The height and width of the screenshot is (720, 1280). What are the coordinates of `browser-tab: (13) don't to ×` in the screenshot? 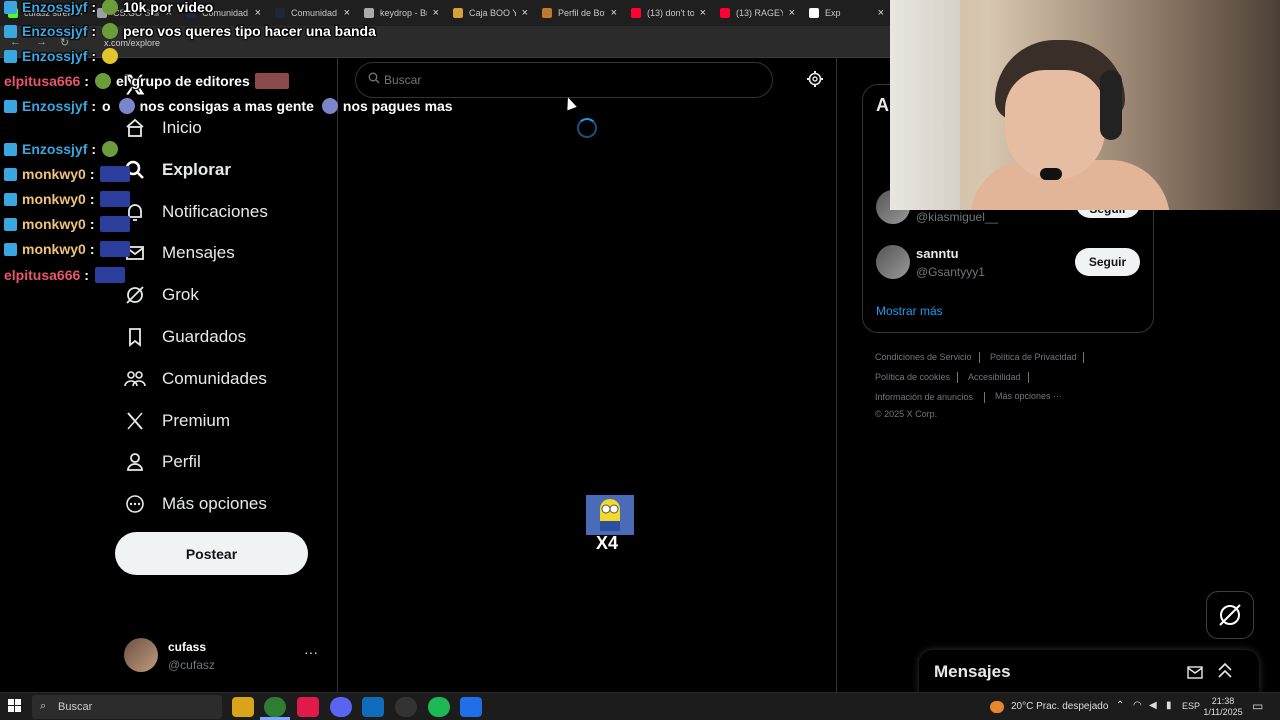 It's located at (667, 13).